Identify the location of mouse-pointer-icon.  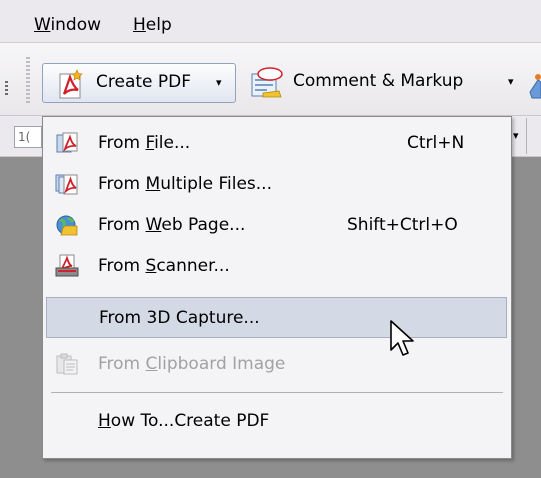
(402, 338).